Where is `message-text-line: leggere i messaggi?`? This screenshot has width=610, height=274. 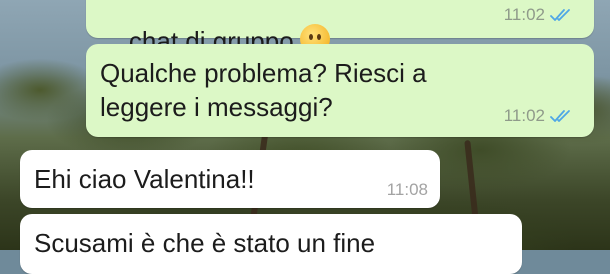 message-text-line: leggere i messaggi? is located at coordinates (216, 107).